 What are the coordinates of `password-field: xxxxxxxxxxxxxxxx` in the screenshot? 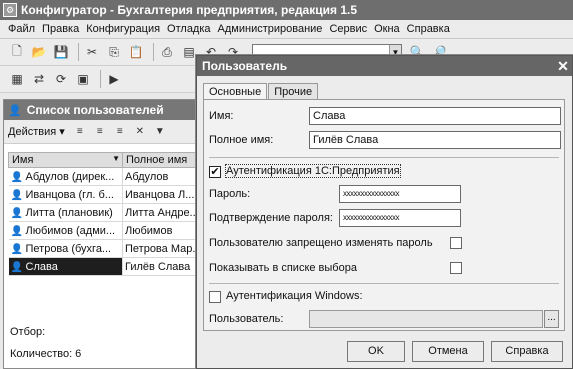 It's located at (400, 194).